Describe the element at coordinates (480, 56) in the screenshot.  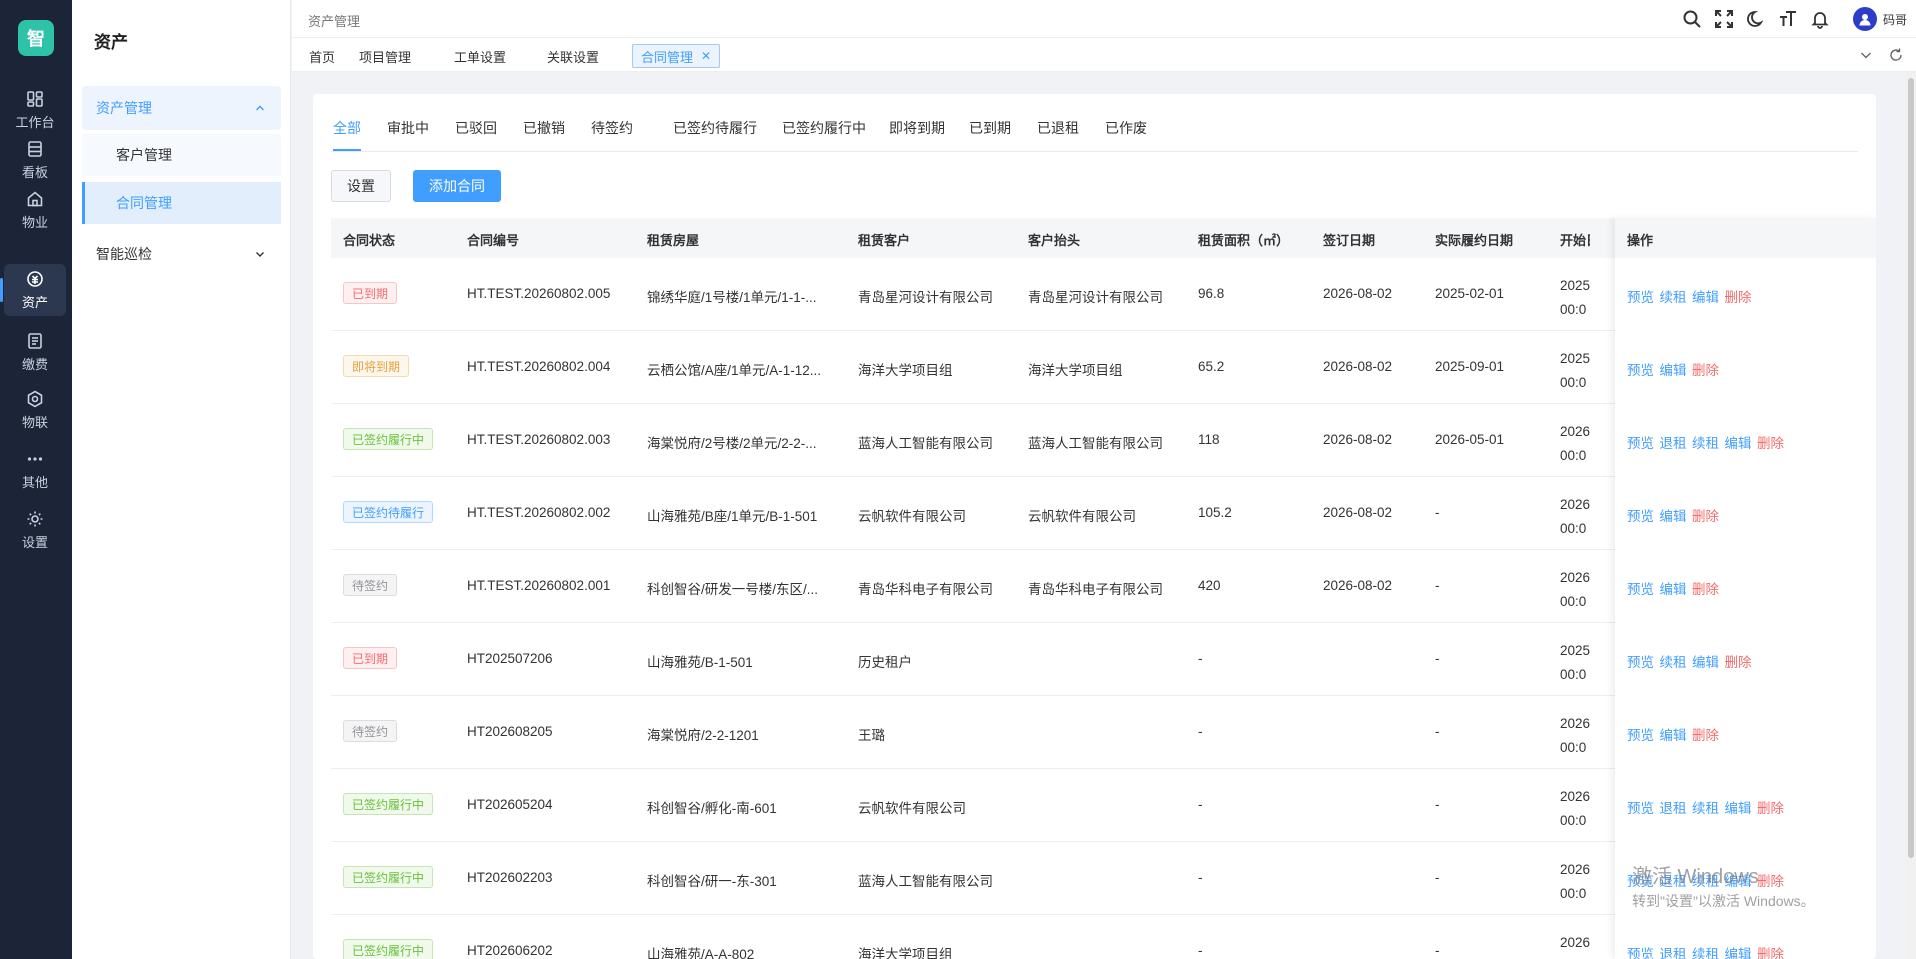
I see `tag-work-order-settings: 工单设置` at that location.